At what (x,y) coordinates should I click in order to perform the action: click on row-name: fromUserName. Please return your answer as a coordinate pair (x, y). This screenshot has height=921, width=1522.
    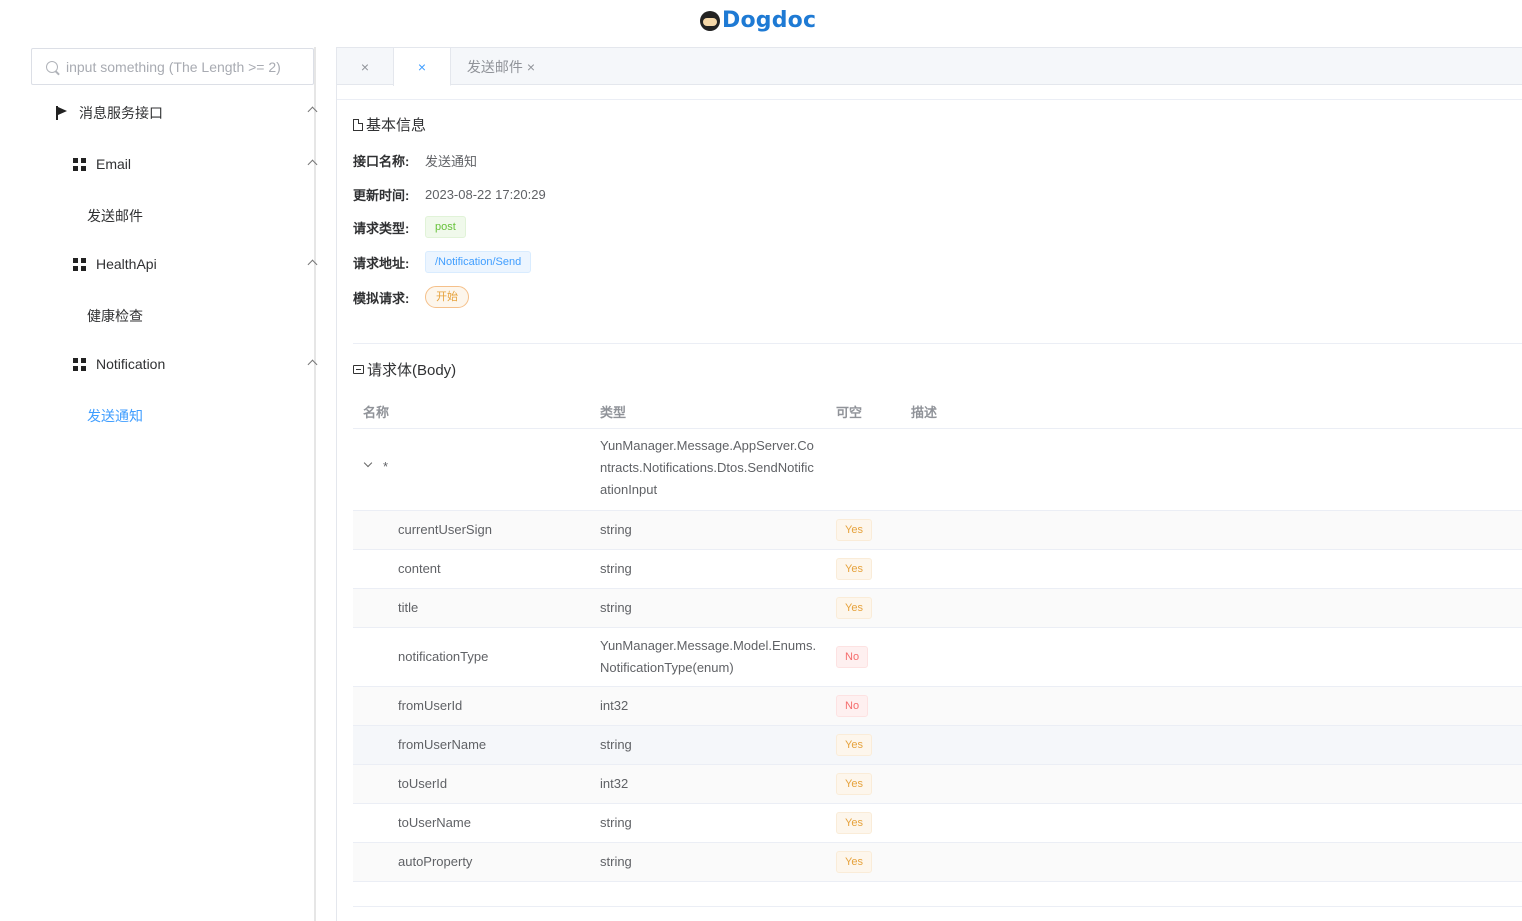
    Looking at the image, I should click on (442, 744).